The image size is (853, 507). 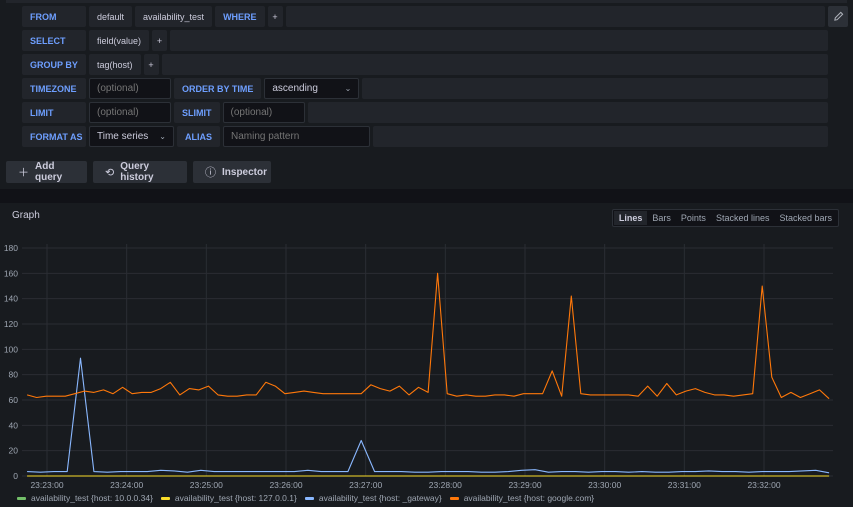 What do you see at coordinates (11, 362) in the screenshot?
I see `y-axis: 0 20 40 60 80 100 120 140 160 180` at bounding box center [11, 362].